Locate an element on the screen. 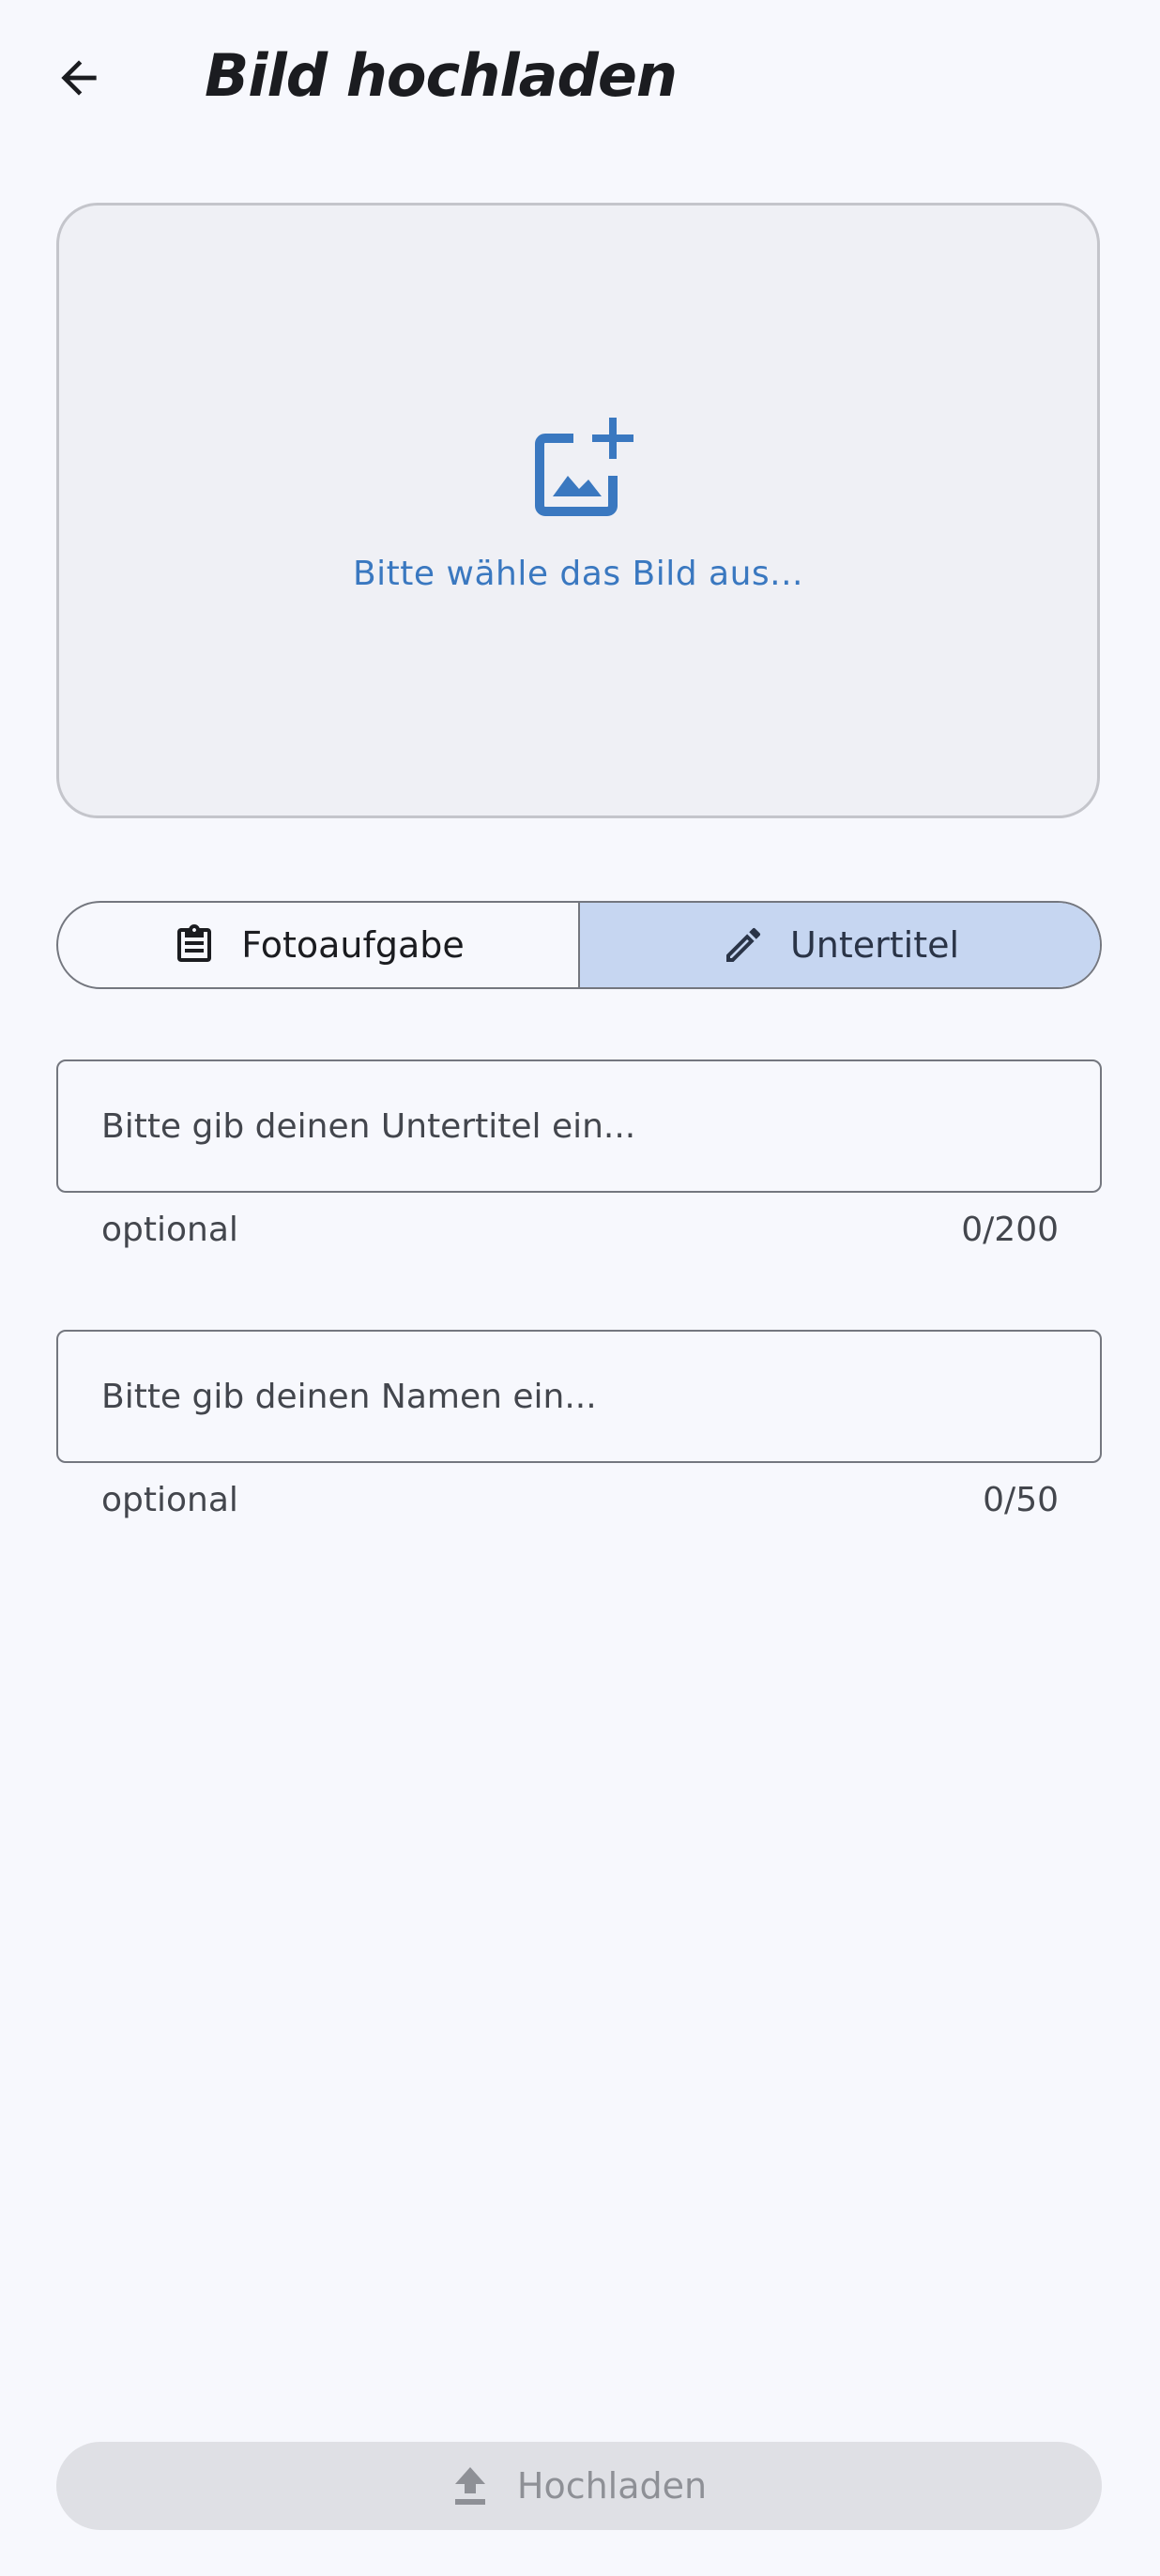  caption-helper-text: optional is located at coordinates (169, 1230).